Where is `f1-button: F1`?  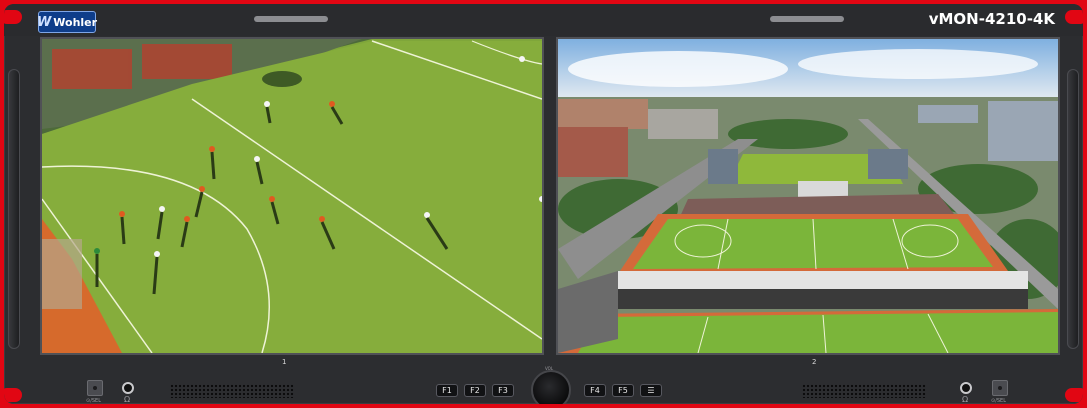 f1-button: F1 is located at coordinates (447, 390).